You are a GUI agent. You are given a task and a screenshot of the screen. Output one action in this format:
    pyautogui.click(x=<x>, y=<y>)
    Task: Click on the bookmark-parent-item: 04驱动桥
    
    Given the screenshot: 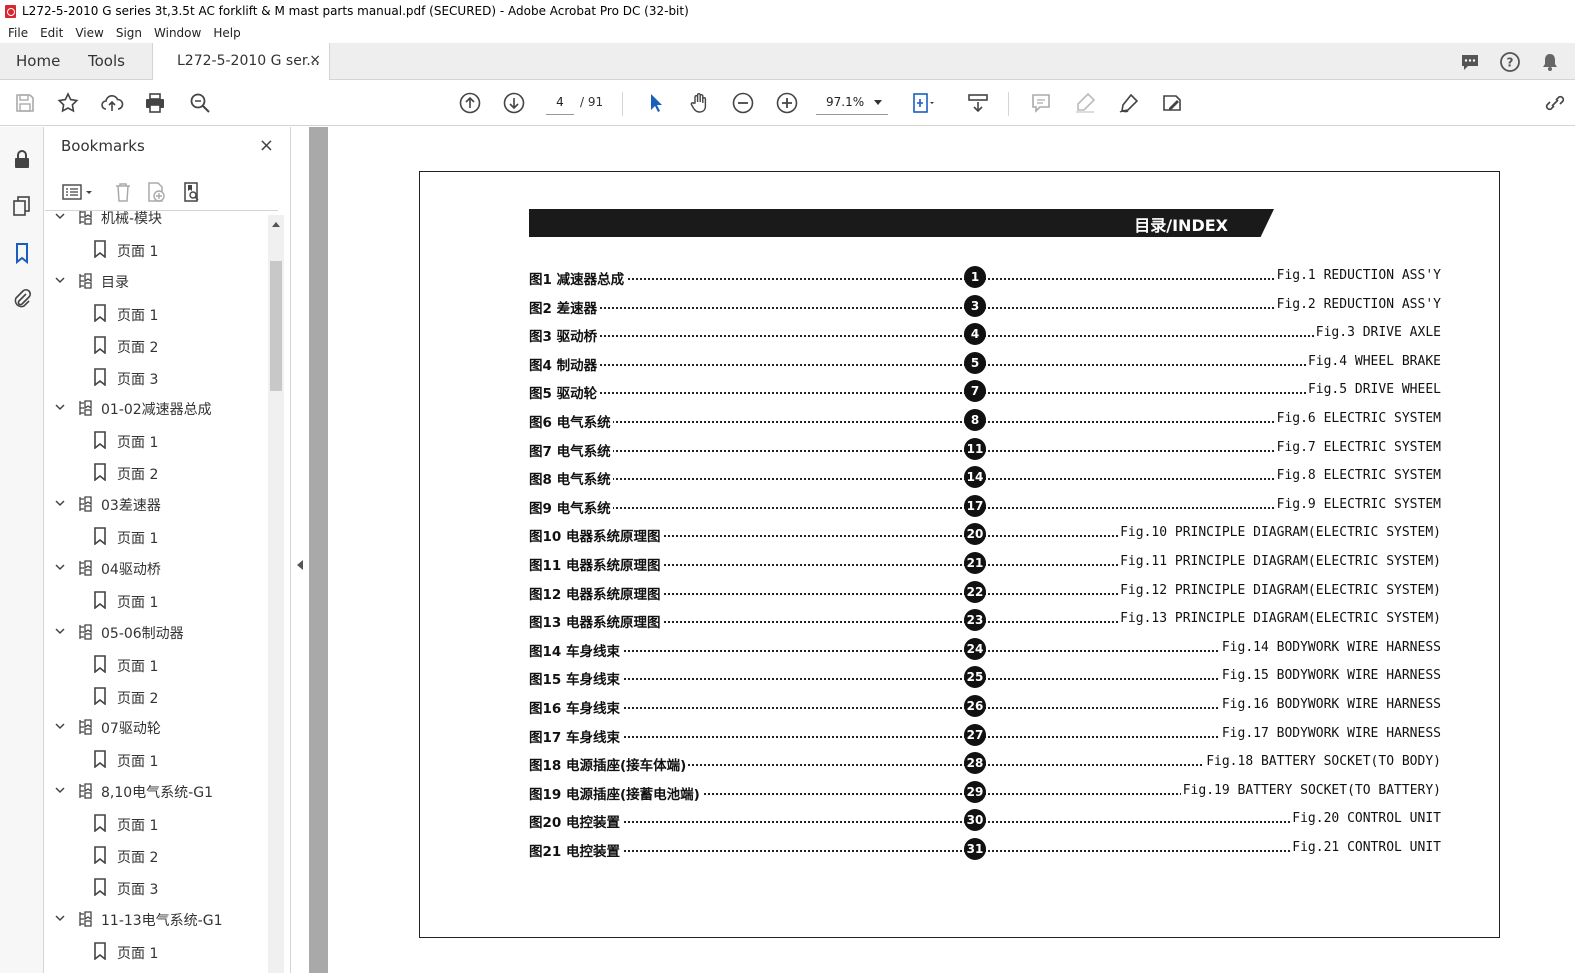 What is the action you would take?
    pyautogui.click(x=156, y=568)
    